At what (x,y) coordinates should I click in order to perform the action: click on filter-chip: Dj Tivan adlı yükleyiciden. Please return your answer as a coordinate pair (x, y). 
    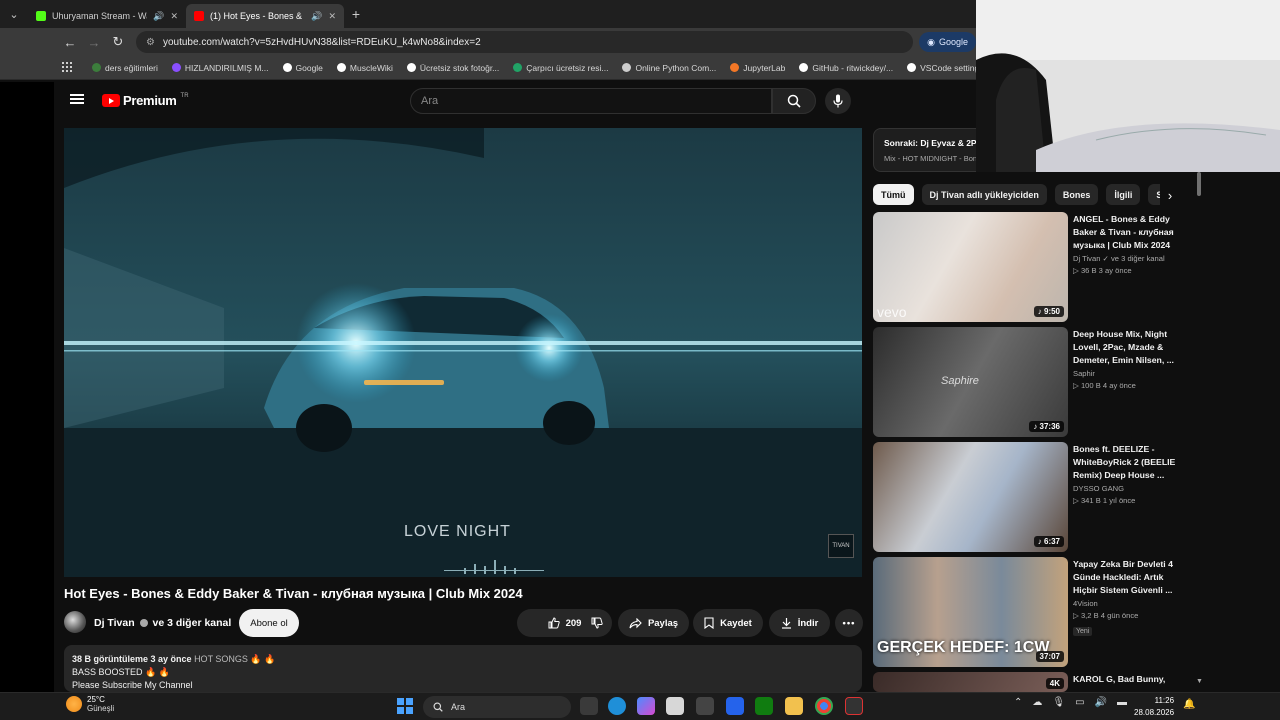
    Looking at the image, I should click on (984, 194).